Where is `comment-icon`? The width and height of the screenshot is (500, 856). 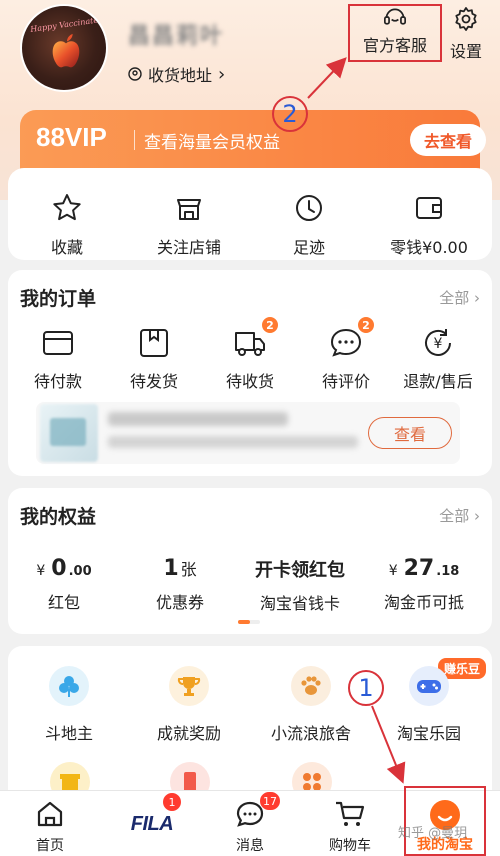 comment-icon is located at coordinates (346, 342).